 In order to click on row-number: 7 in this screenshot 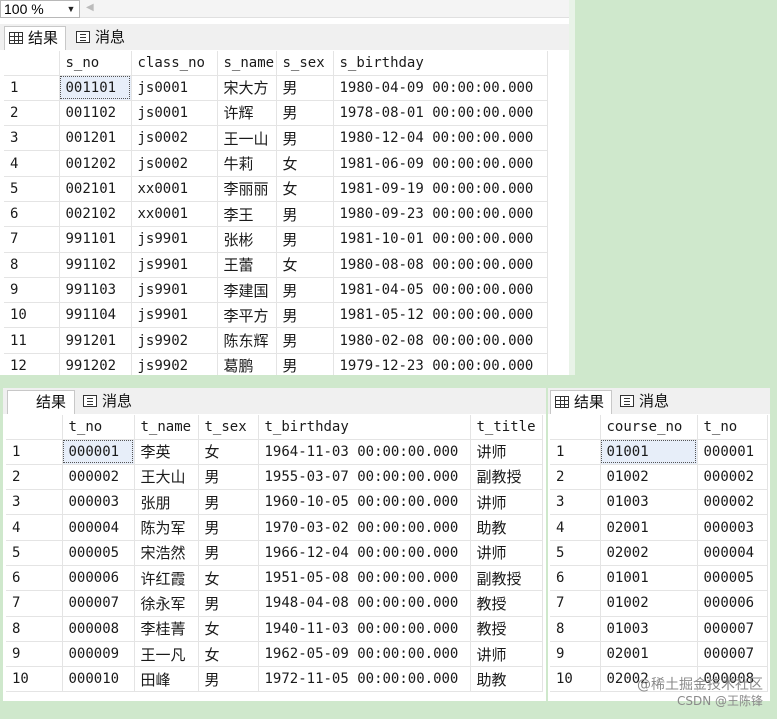, I will do `click(32, 239)`.